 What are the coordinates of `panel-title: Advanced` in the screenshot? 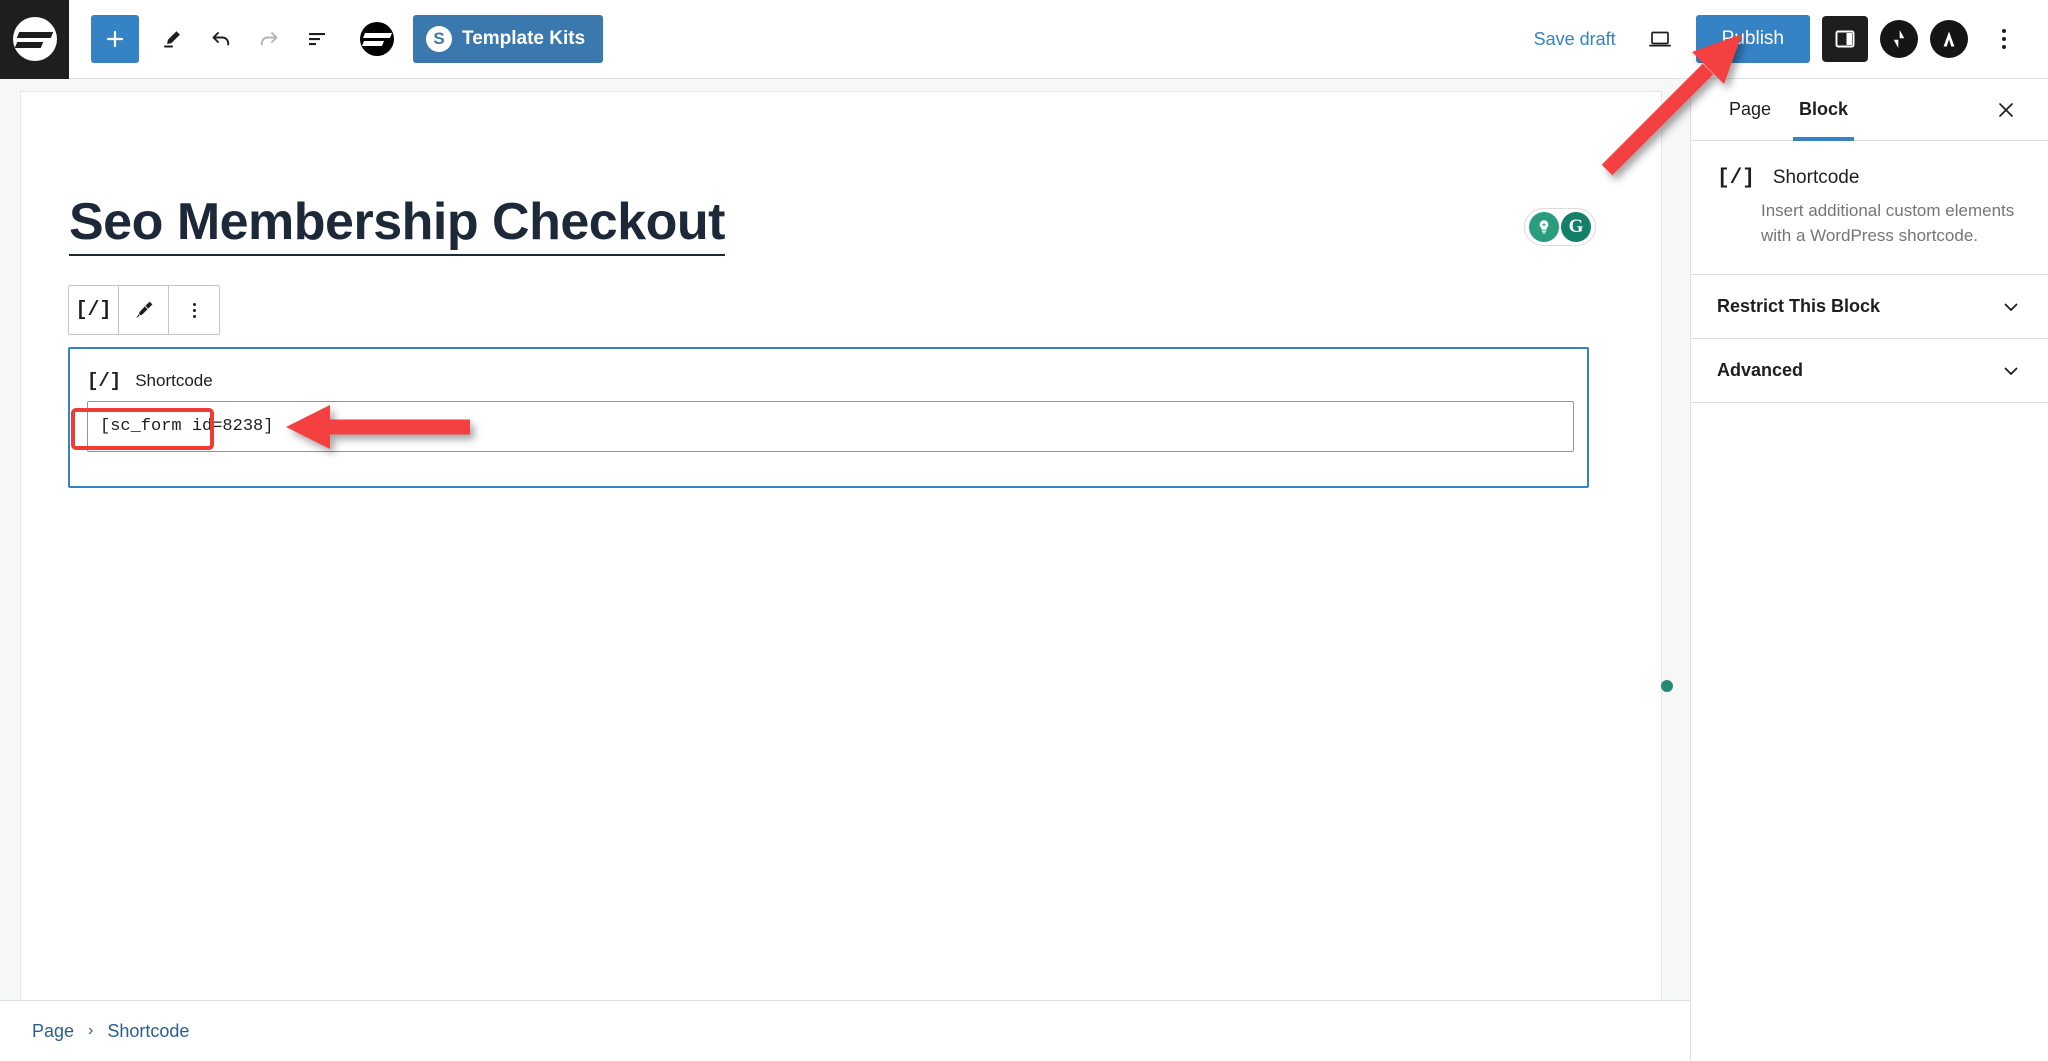 It's located at (1760, 370).